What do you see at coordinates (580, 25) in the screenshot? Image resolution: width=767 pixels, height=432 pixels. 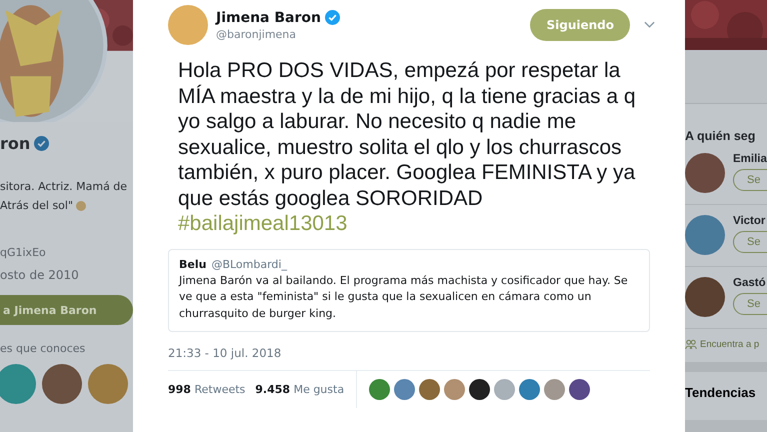 I see `following-button: Siguiendo` at bounding box center [580, 25].